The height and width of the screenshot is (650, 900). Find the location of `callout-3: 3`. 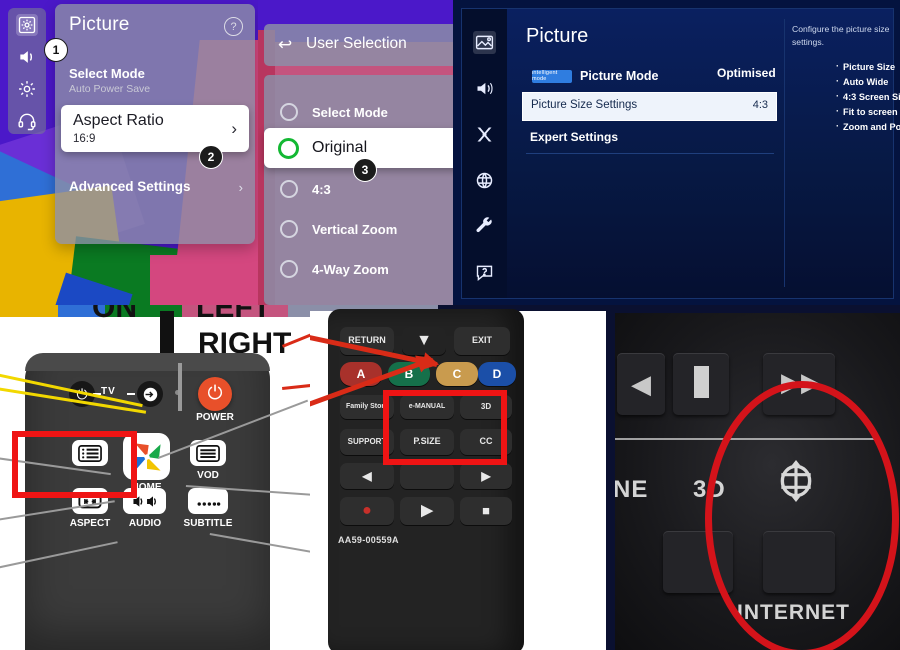

callout-3: 3 is located at coordinates (365, 170).